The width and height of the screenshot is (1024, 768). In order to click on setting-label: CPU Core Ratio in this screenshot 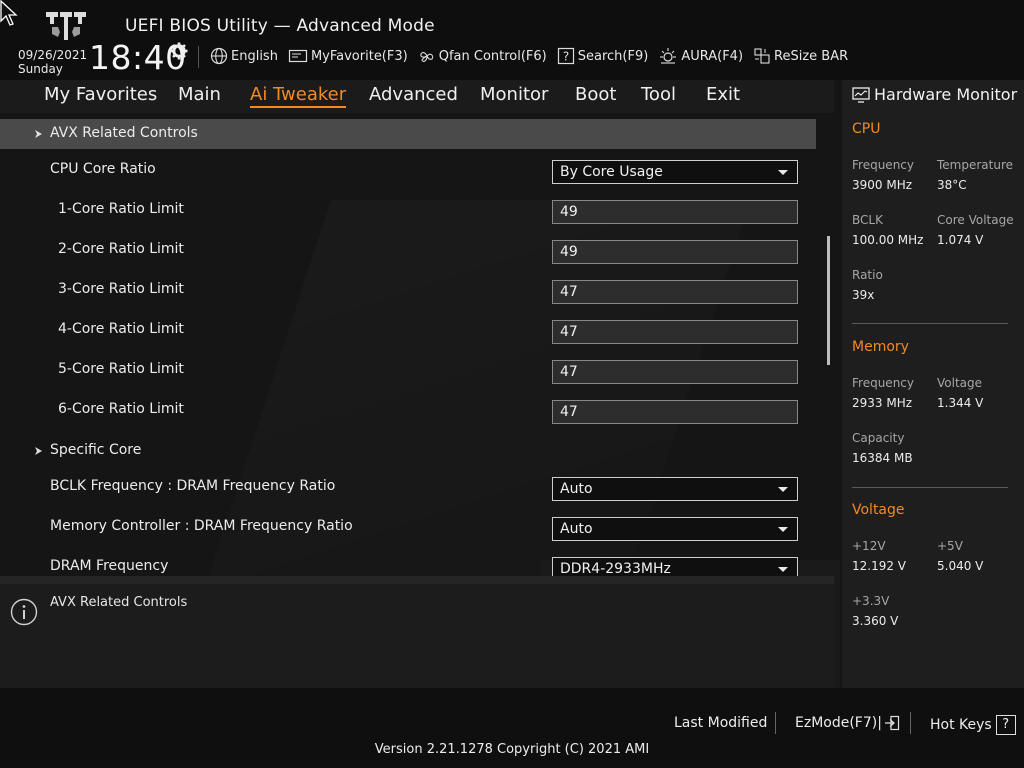, I will do `click(103, 169)`.